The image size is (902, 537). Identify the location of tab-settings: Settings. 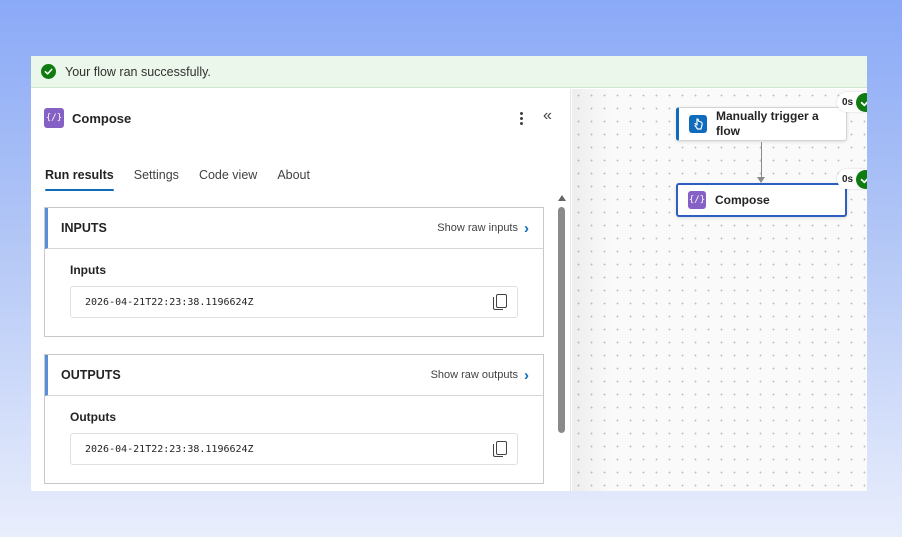
(156, 179).